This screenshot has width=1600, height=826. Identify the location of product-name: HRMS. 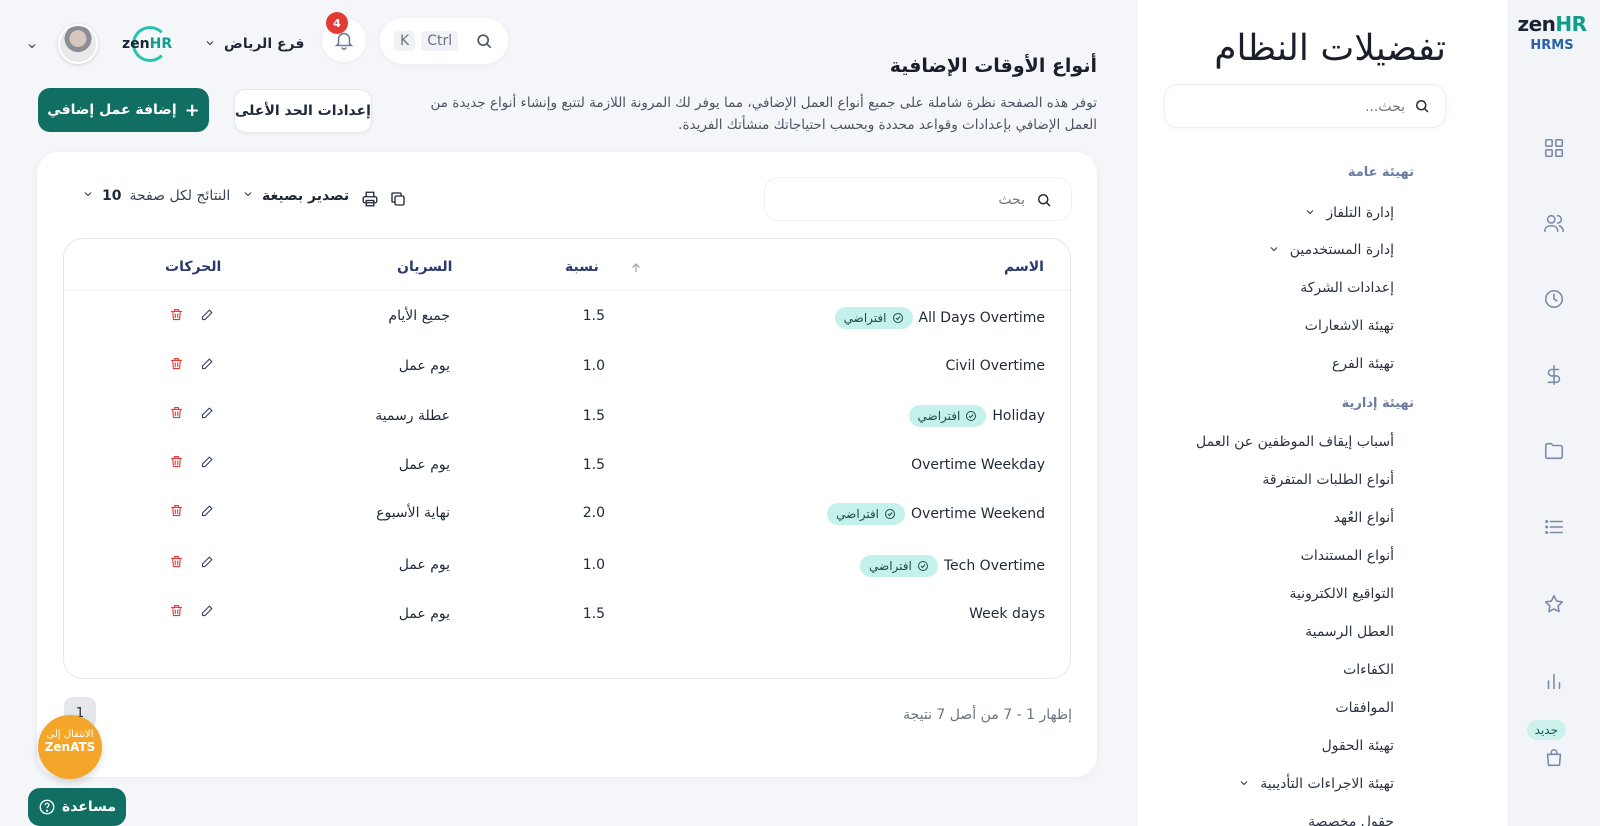
(1552, 45).